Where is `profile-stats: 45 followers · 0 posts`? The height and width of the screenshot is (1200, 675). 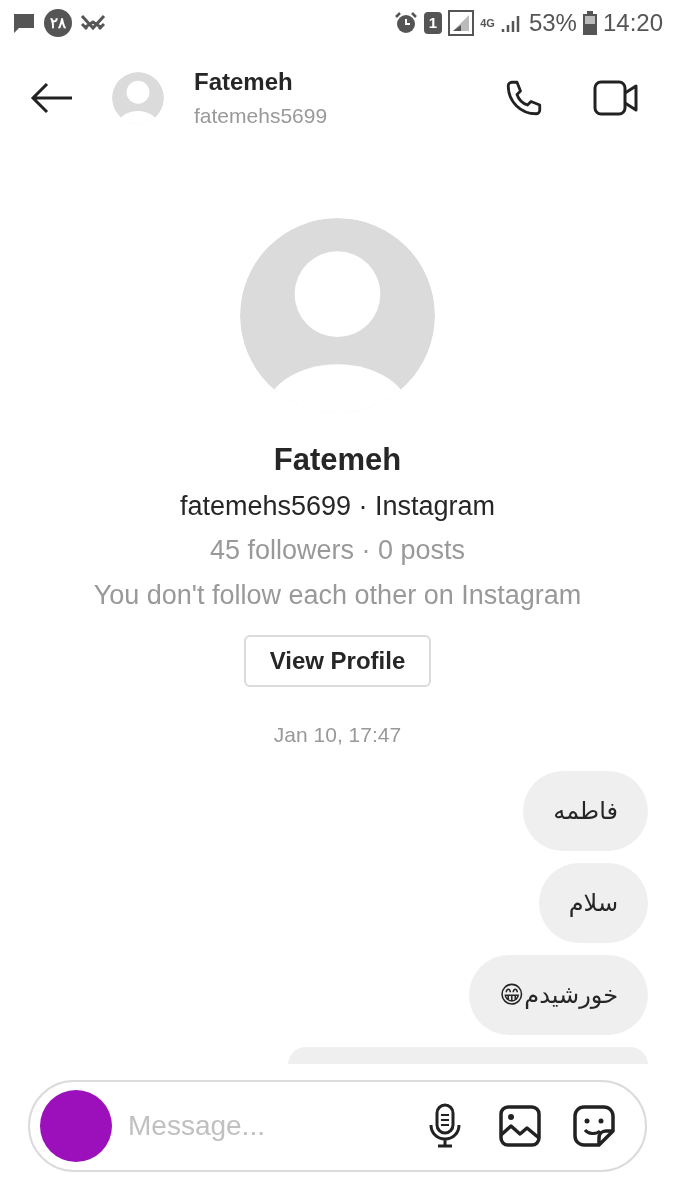
profile-stats: 45 followers · 0 posts is located at coordinates (337, 550).